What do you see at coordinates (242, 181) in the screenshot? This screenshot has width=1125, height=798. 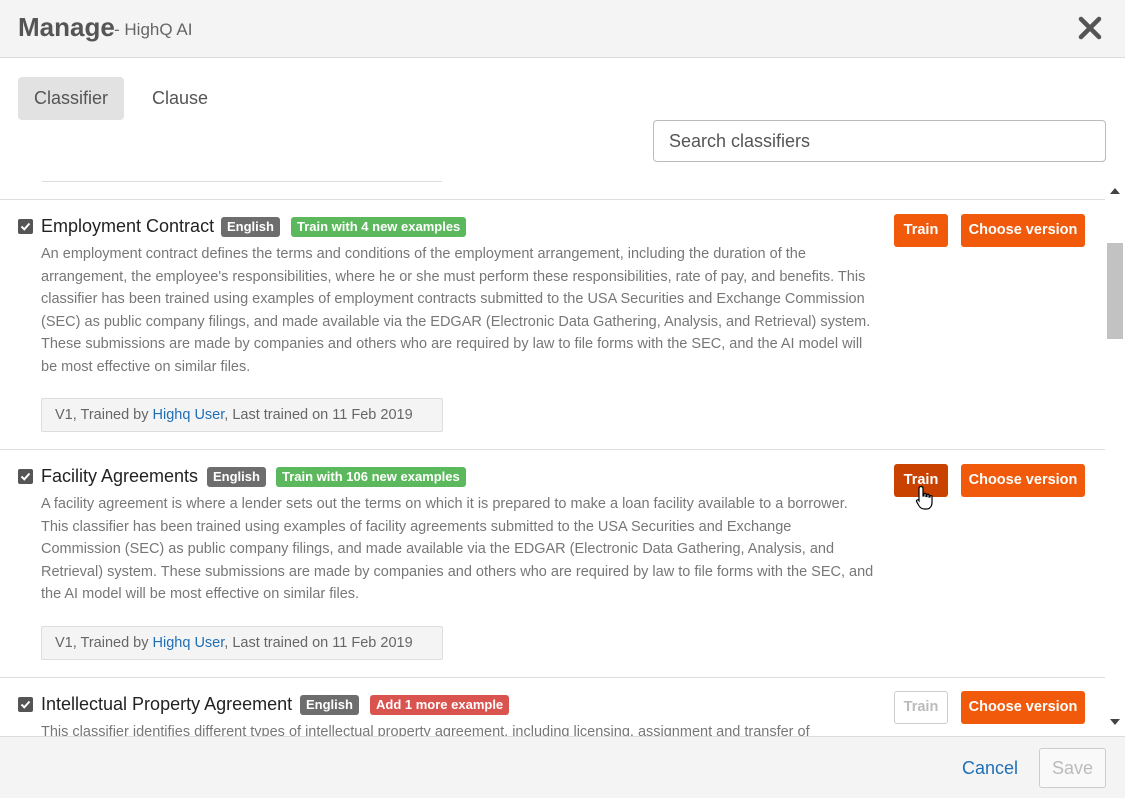 I see `divider` at bounding box center [242, 181].